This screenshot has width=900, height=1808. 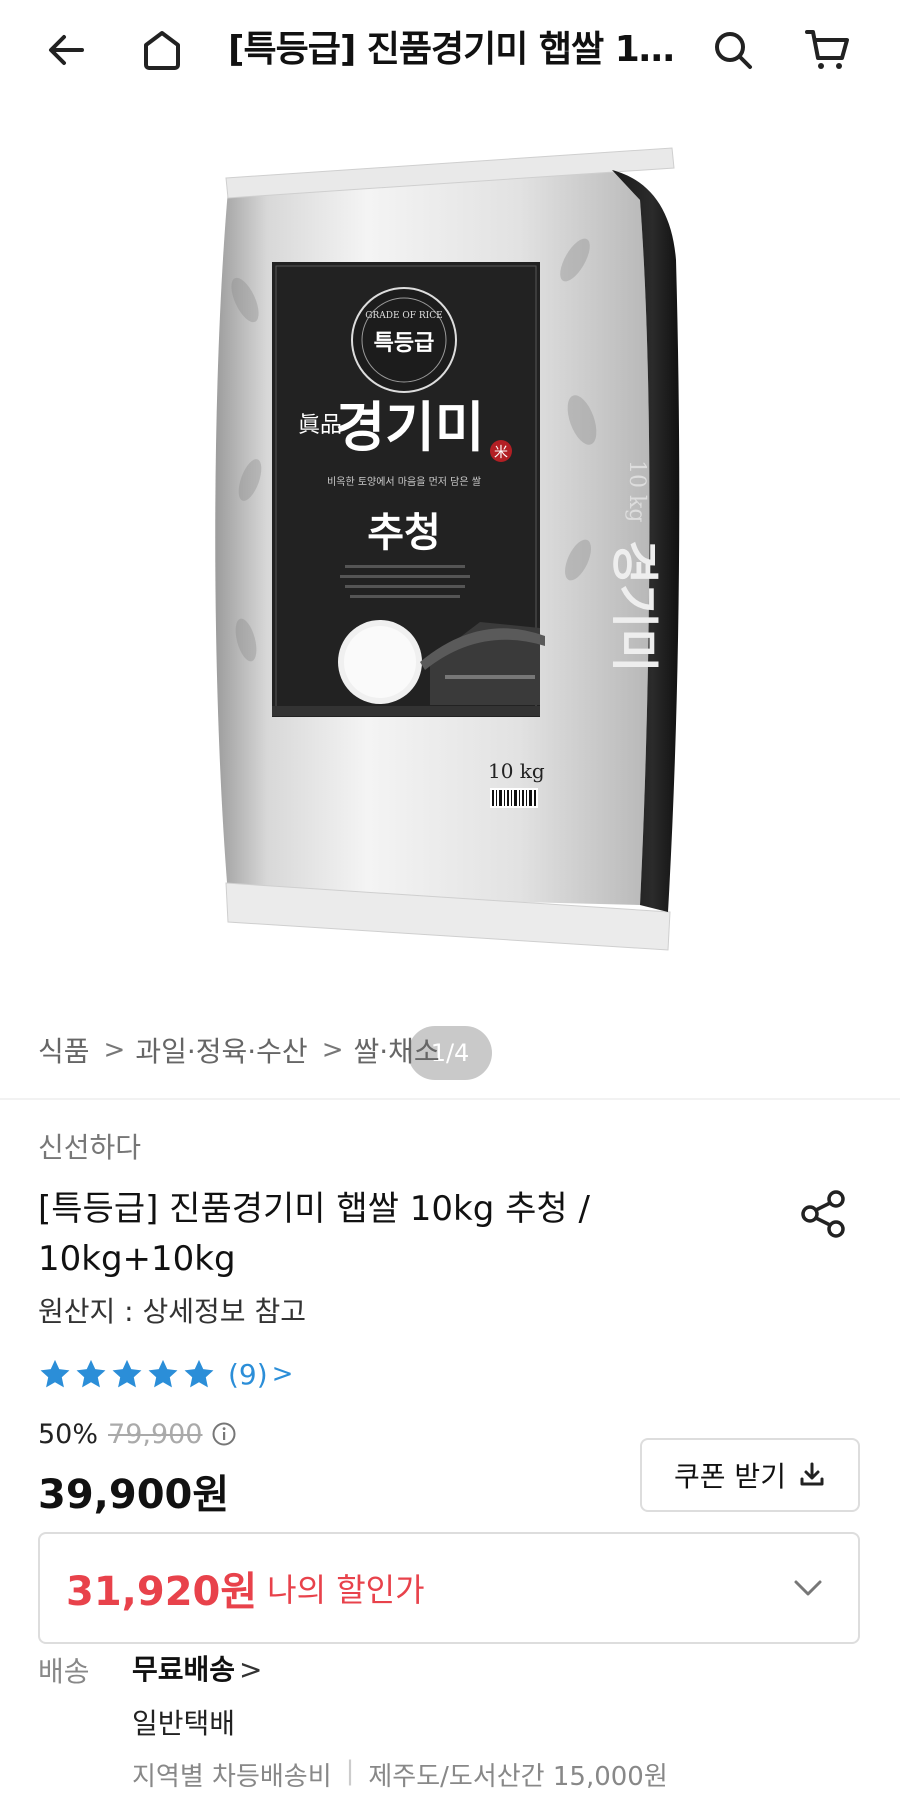 I want to click on shipping-extra-islands: 제주도/도서산간 15,000원, so click(x=518, y=1777).